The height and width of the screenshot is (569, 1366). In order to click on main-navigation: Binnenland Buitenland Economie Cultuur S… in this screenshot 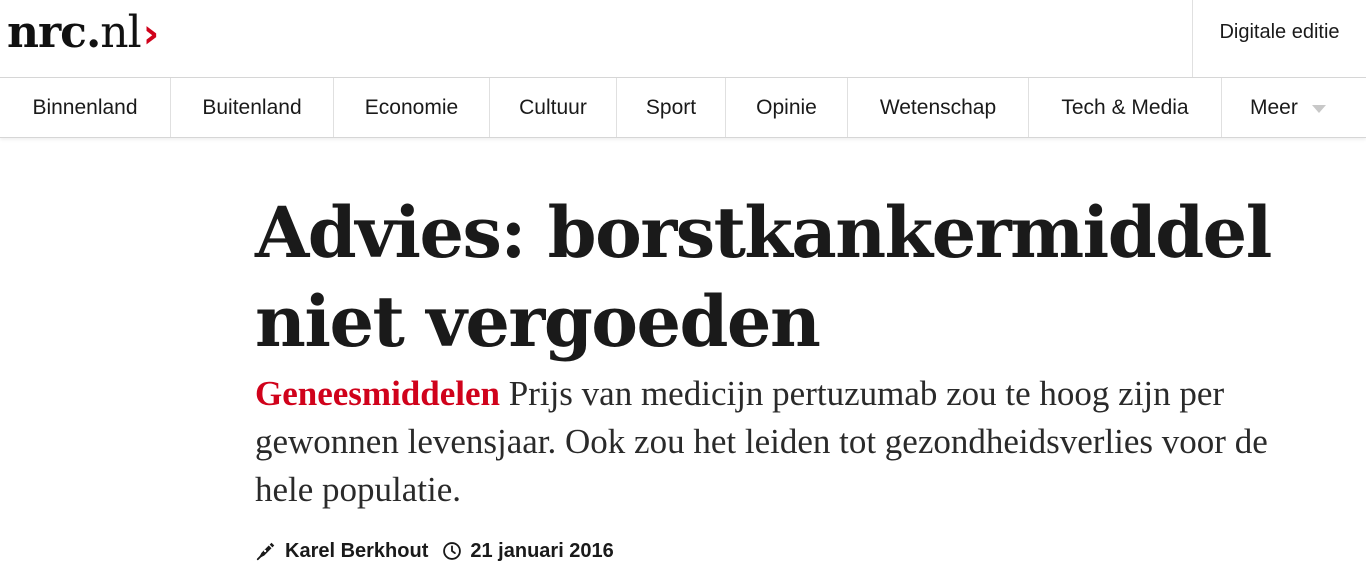, I will do `click(683, 108)`.